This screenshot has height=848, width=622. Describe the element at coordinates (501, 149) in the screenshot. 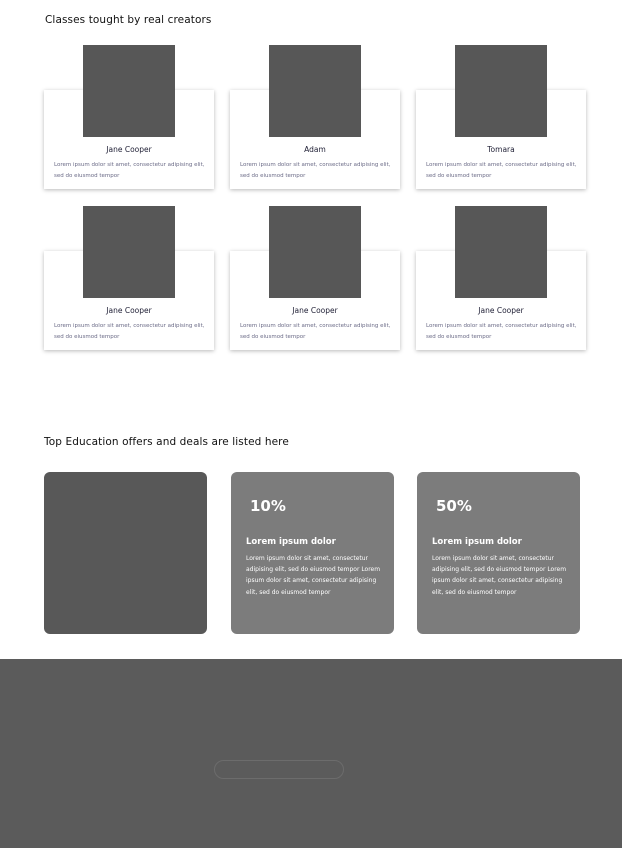

I see `creator-name: Tomara` at that location.